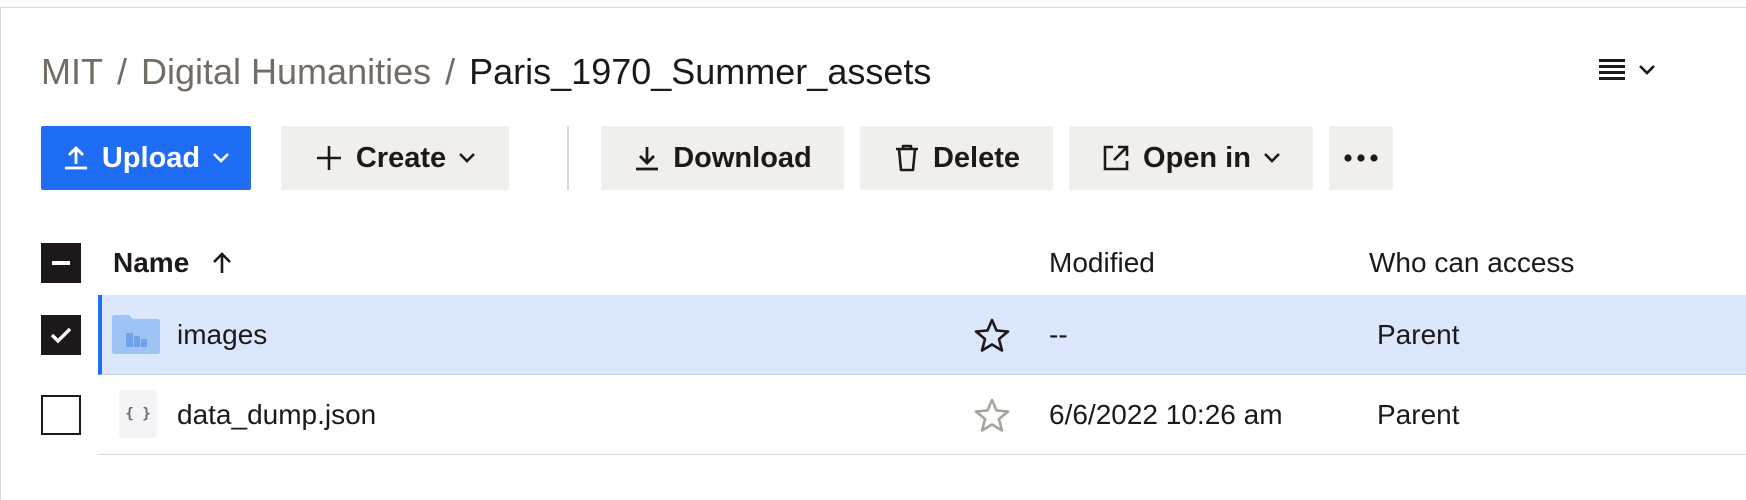 The width and height of the screenshot is (1746, 500). Describe the element at coordinates (568, 158) in the screenshot. I see `toolbar-divider` at that location.